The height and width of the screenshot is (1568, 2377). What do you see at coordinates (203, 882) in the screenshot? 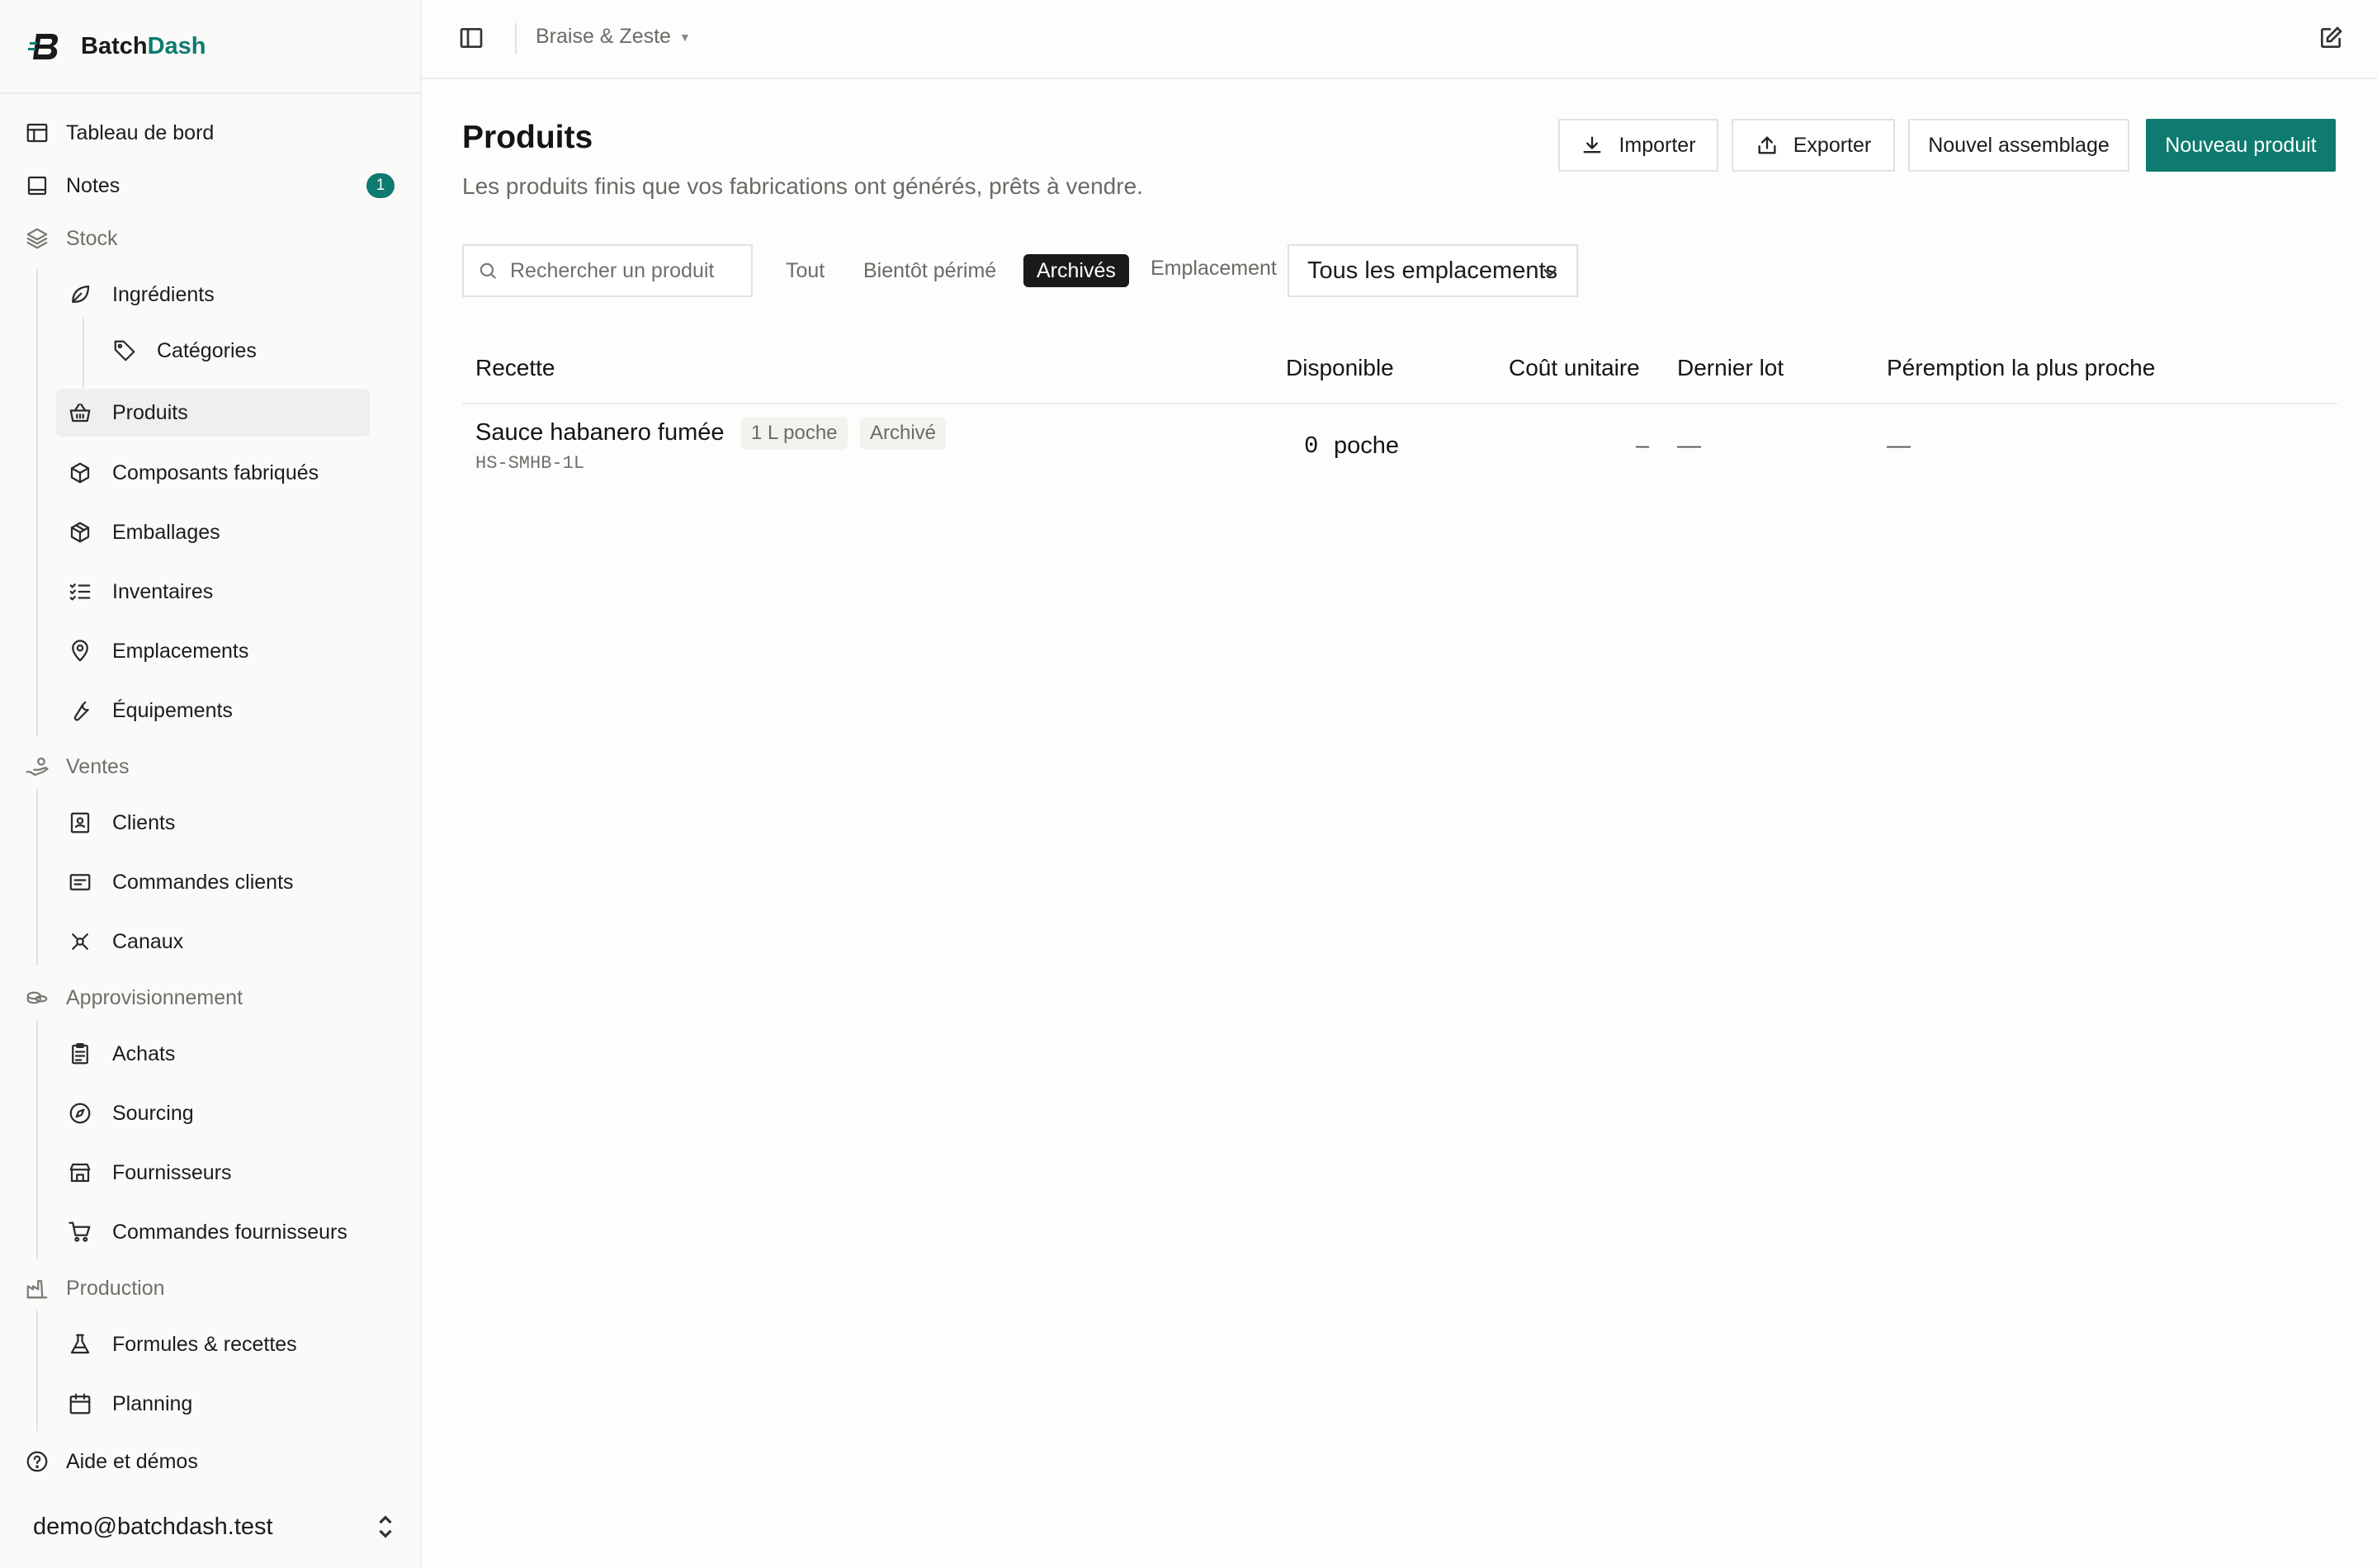
I see `sidebar-item-label: Commandes clients` at bounding box center [203, 882].